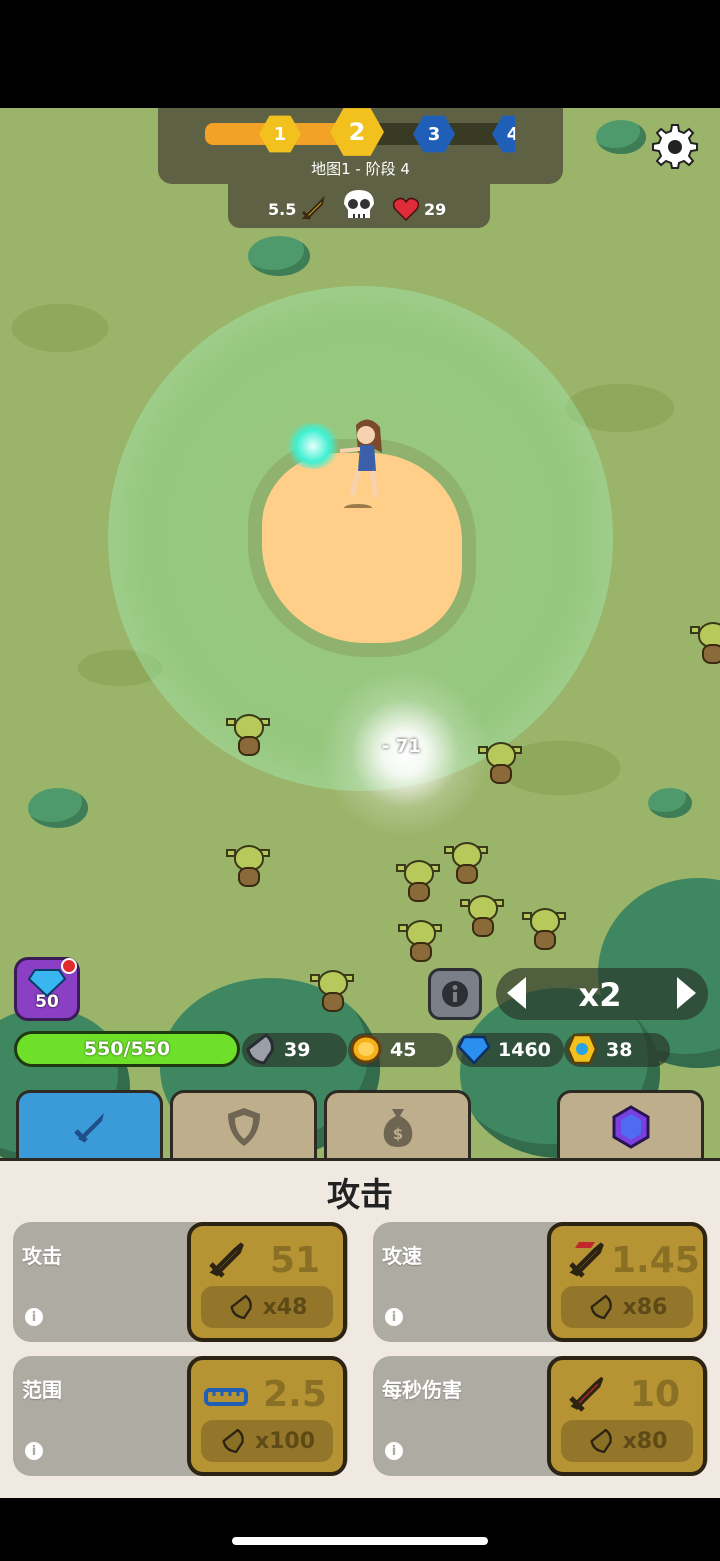 The height and width of the screenshot is (1561, 720). What do you see at coordinates (360, 1541) in the screenshot?
I see `home-indicator` at bounding box center [360, 1541].